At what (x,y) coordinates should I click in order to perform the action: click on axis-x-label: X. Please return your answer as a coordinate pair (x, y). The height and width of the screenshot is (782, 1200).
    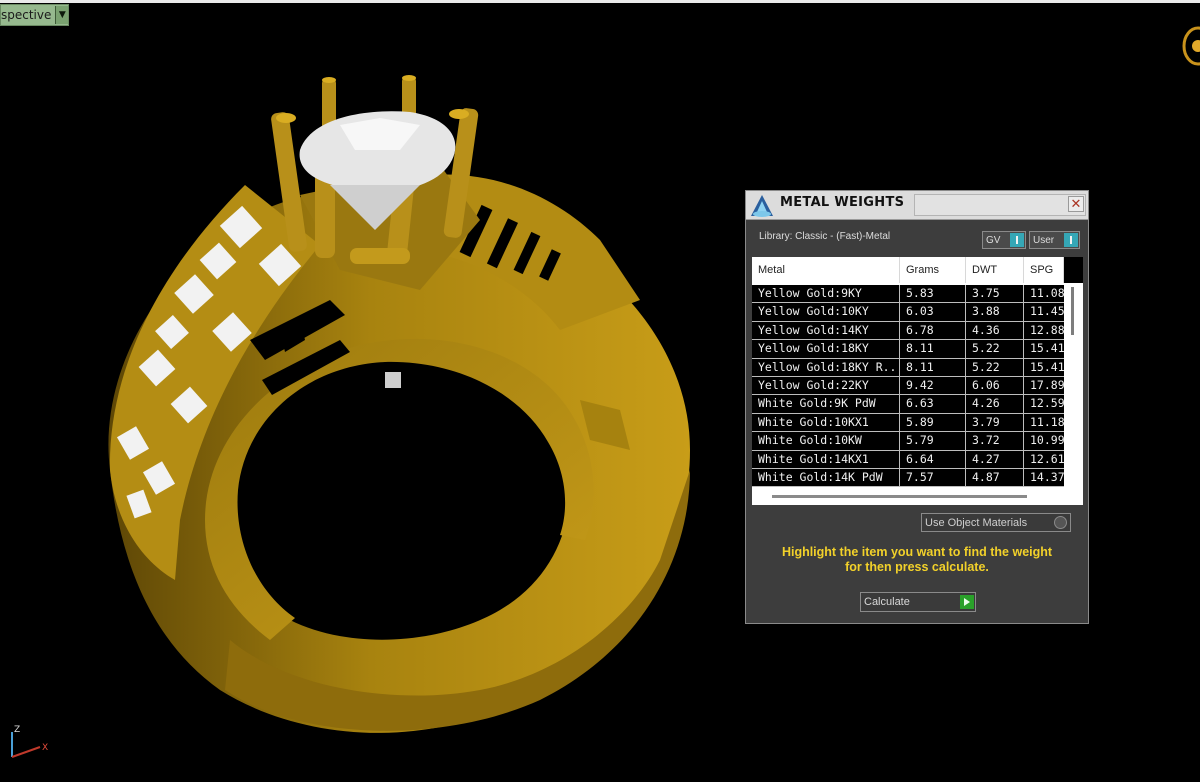
    Looking at the image, I should click on (45, 748).